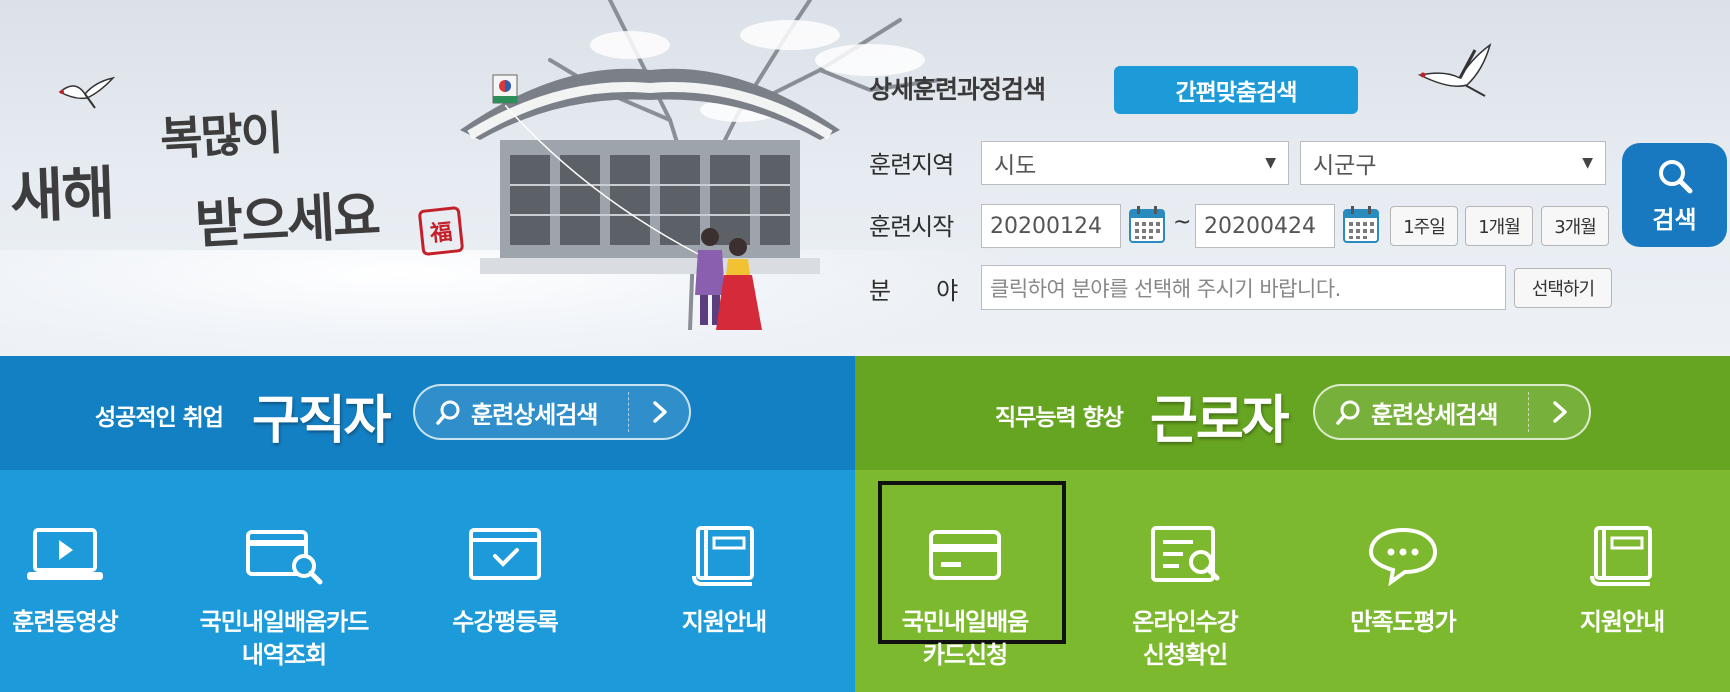 The height and width of the screenshot is (692, 1730). Describe the element at coordinates (505, 554) in the screenshot. I see `window-check-icon` at that location.